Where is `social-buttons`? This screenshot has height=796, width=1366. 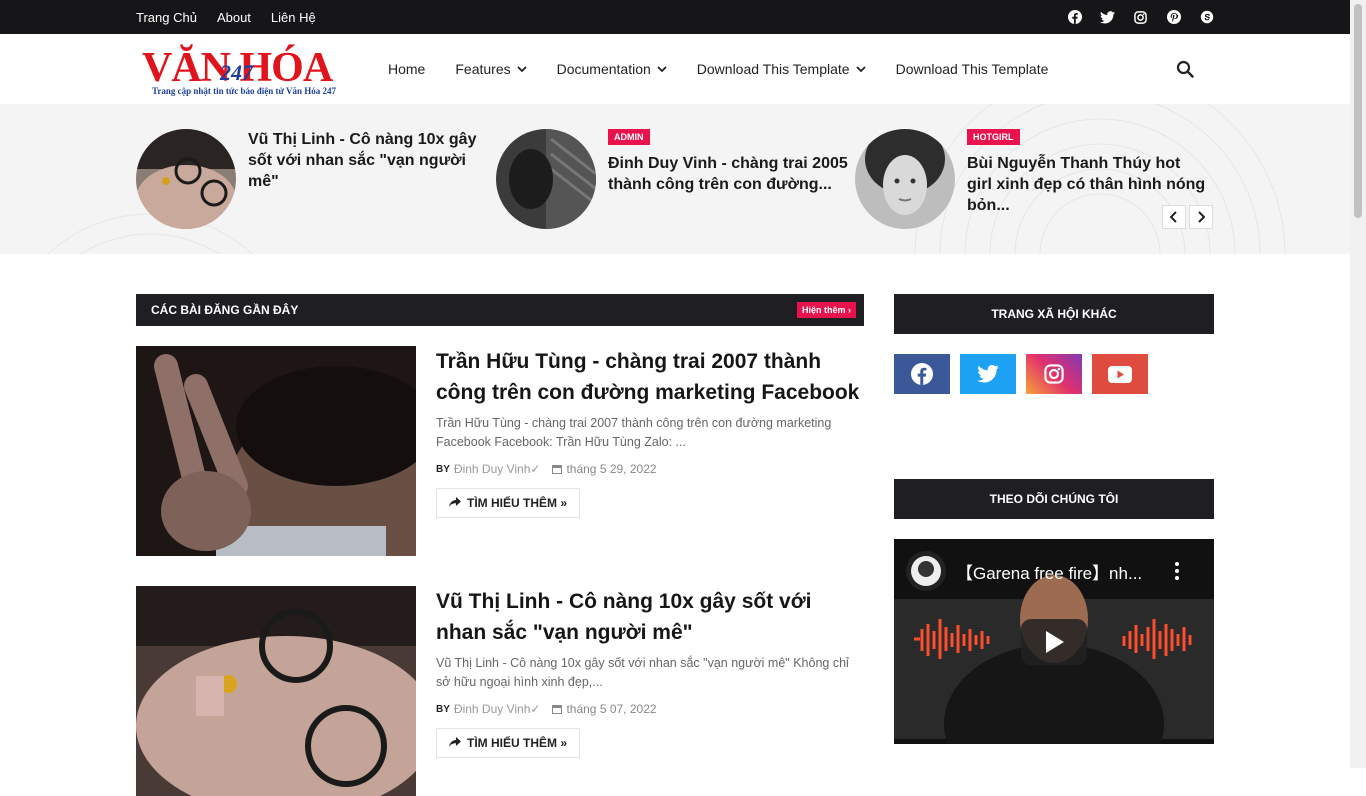 social-buttons is located at coordinates (1021, 374).